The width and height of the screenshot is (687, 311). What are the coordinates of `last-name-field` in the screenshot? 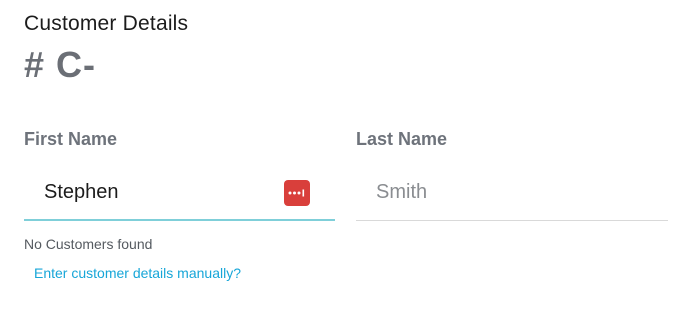 It's located at (512, 193).